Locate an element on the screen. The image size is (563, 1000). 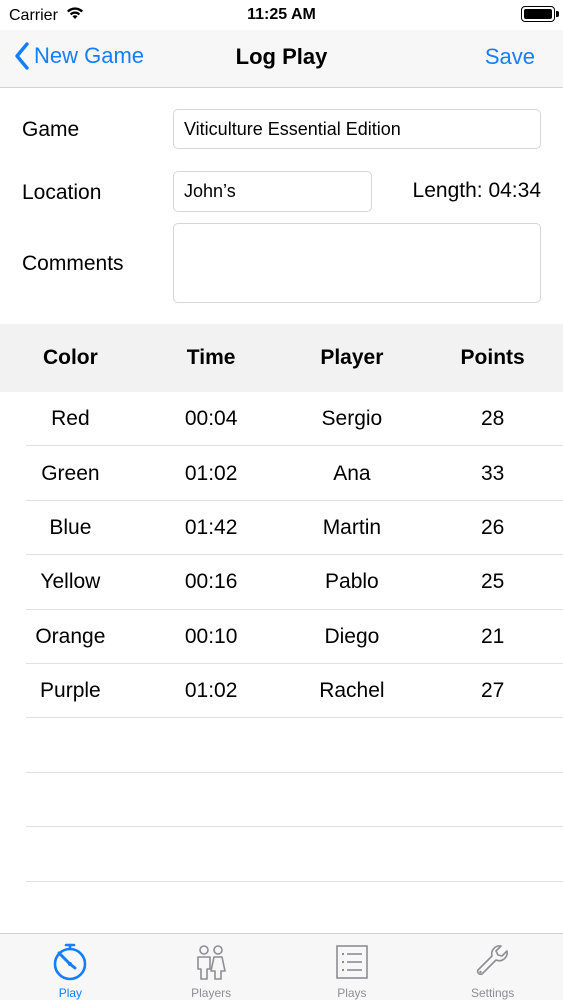
navigation-bar: New Game Log Play Save is located at coordinates (281, 59).